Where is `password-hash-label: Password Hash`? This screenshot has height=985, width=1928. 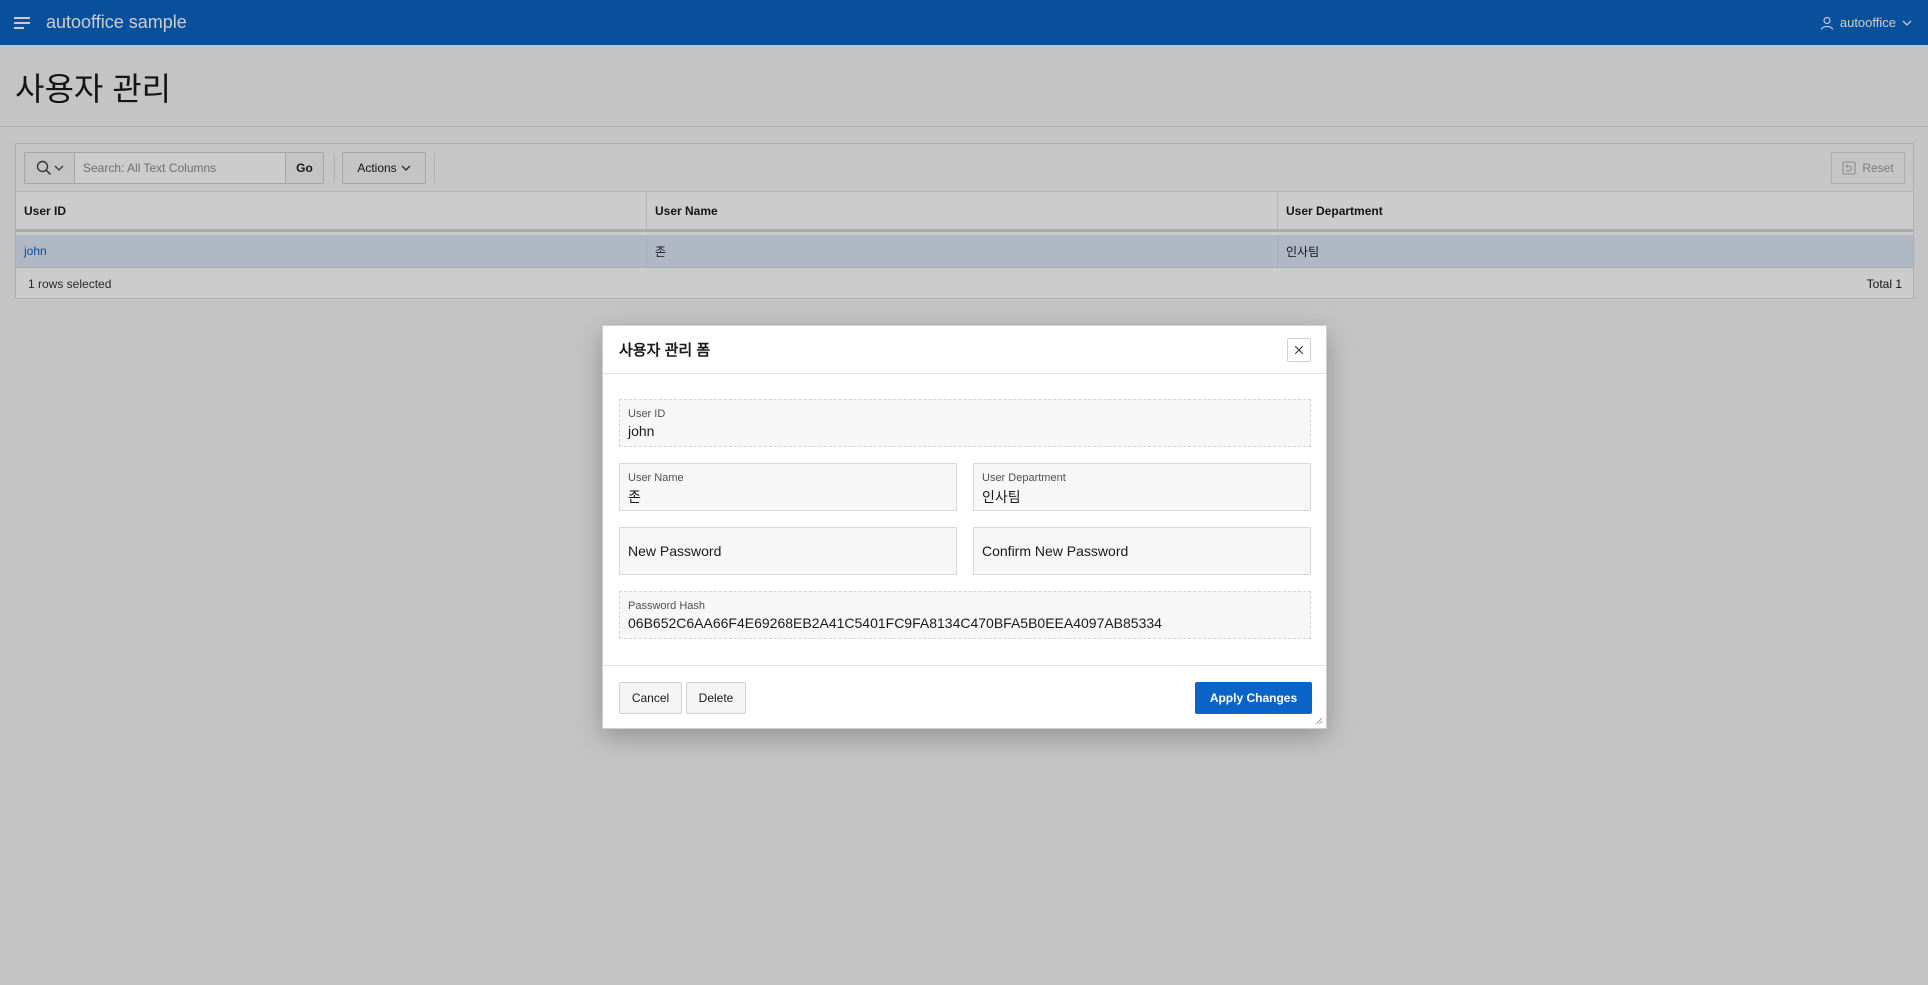
password-hash-label: Password Hash is located at coordinates (667, 606).